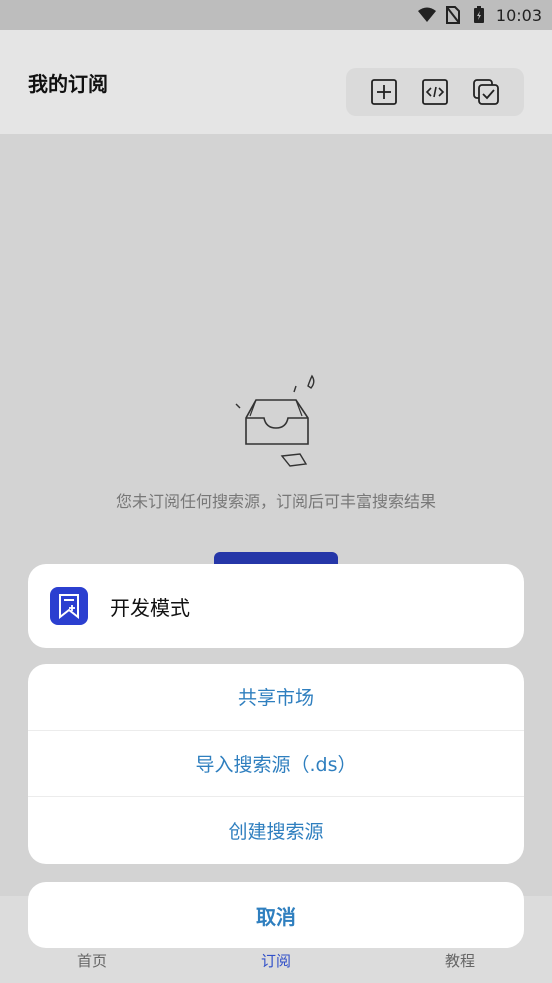 Image resolution: width=552 pixels, height=983 pixels. What do you see at coordinates (150, 607) in the screenshot?
I see `dev-mode-label: 开发模式` at bounding box center [150, 607].